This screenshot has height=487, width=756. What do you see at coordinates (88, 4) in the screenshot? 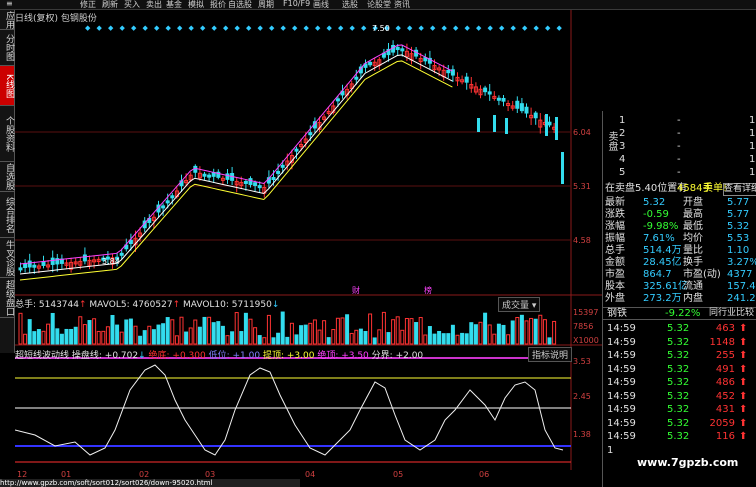
I see `toolbar-item-0: 修正` at bounding box center [88, 4].